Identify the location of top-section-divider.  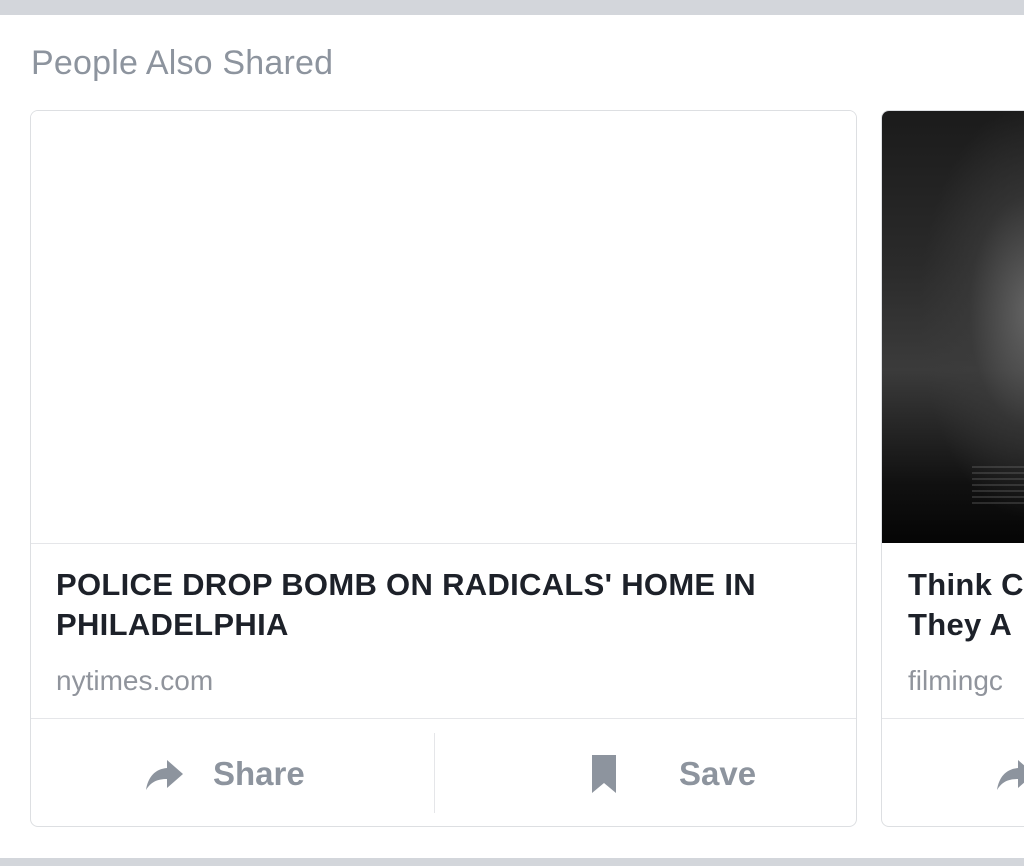
(512, 7).